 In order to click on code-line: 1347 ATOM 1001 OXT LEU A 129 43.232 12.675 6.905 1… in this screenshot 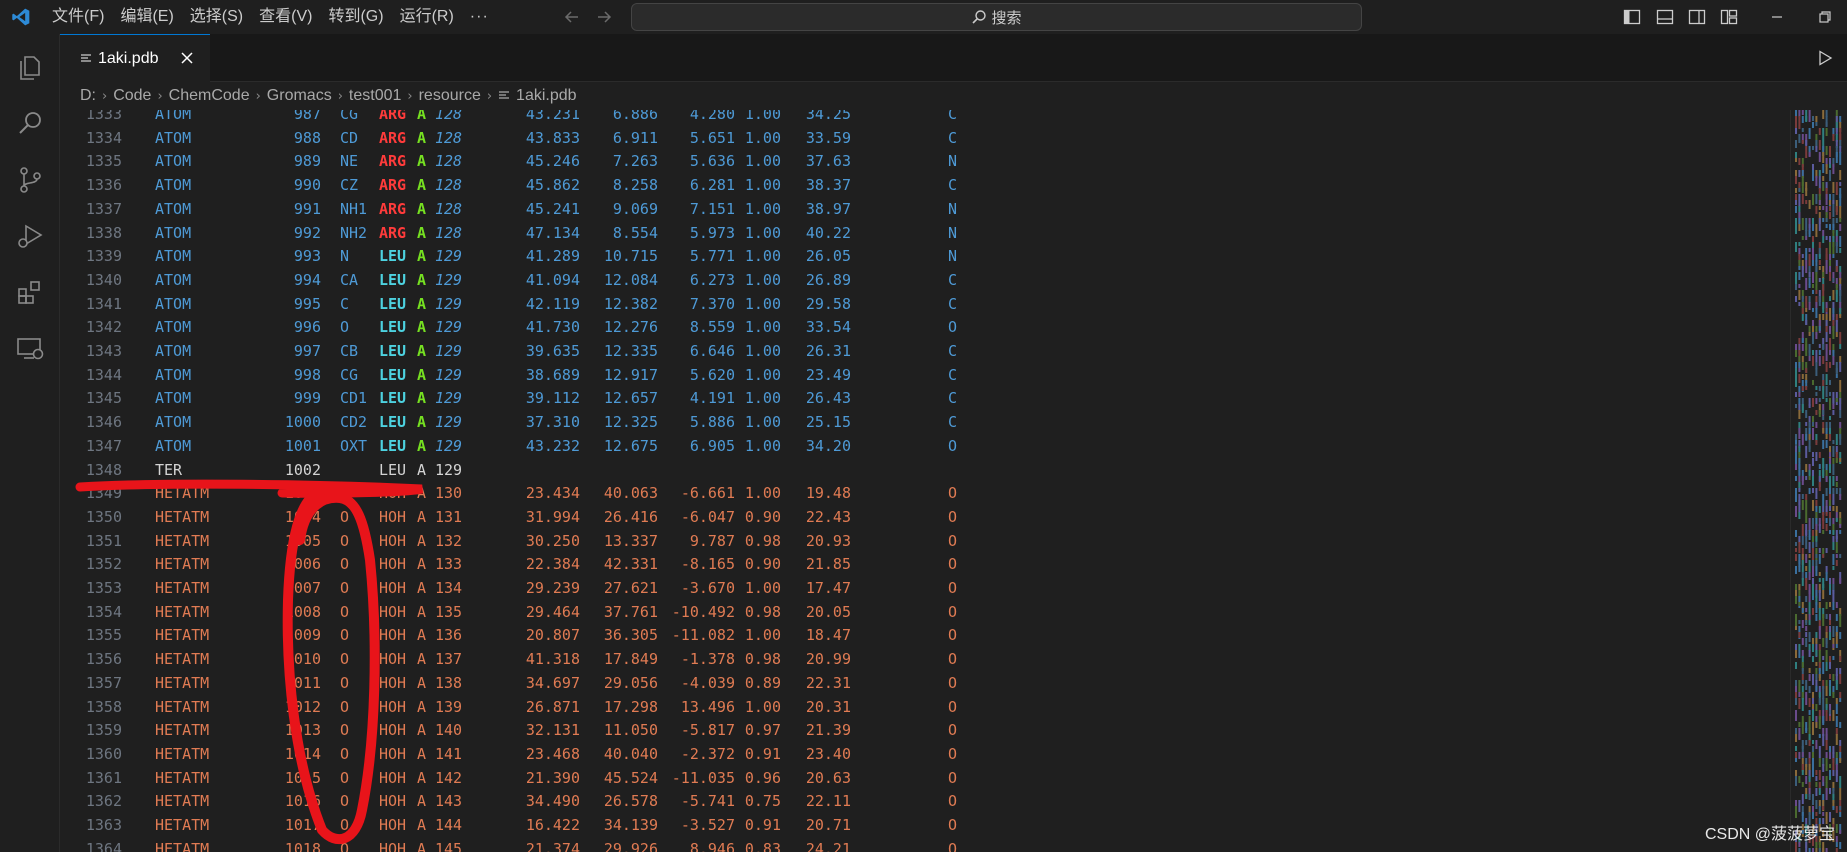, I will do `click(925, 447)`.